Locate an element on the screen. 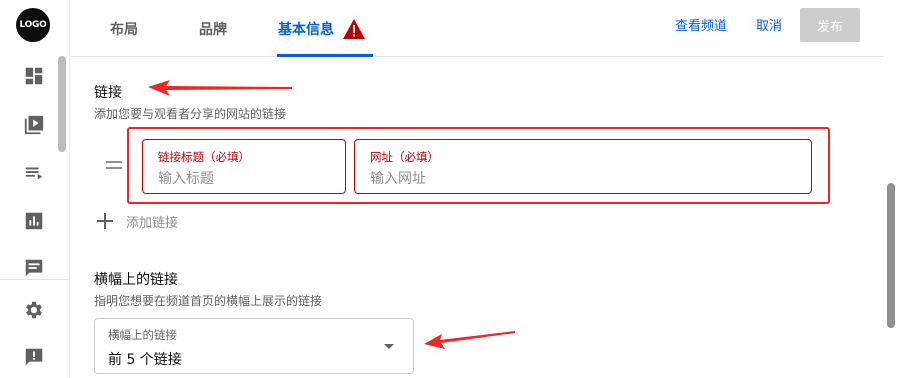 This screenshot has height=378, width=900. rail-divider is located at coordinates (35, 279).